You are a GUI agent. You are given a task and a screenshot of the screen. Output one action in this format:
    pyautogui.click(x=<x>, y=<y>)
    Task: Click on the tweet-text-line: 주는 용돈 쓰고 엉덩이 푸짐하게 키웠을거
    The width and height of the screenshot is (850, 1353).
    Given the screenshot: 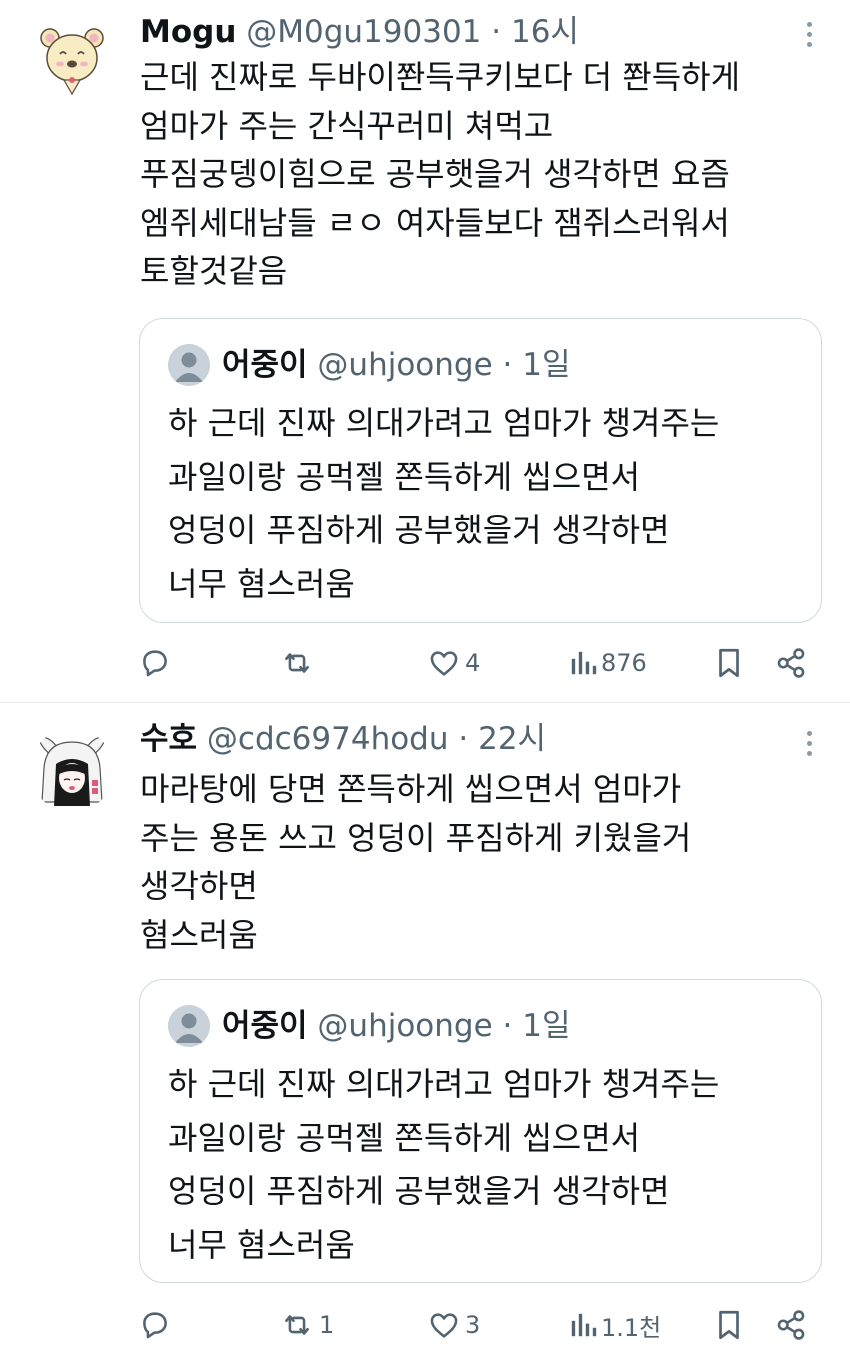 What is the action you would take?
    pyautogui.click(x=416, y=837)
    